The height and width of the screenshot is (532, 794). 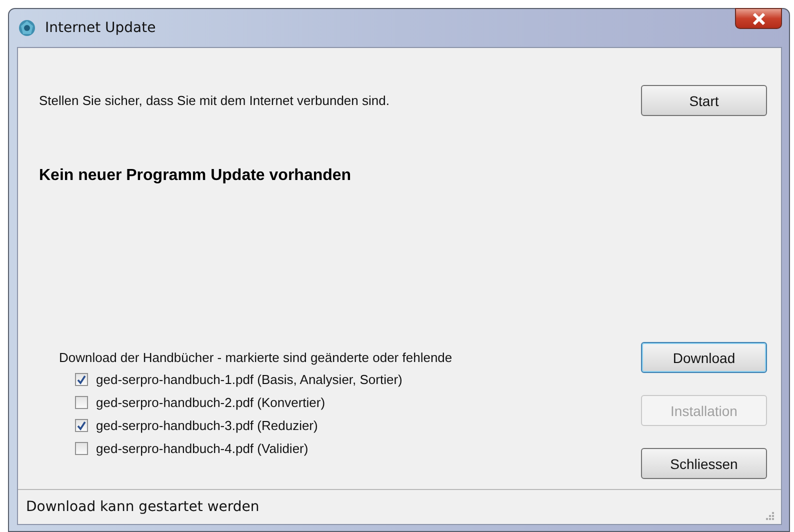 I want to click on status-text: Download kann gestartet werden, so click(x=143, y=507).